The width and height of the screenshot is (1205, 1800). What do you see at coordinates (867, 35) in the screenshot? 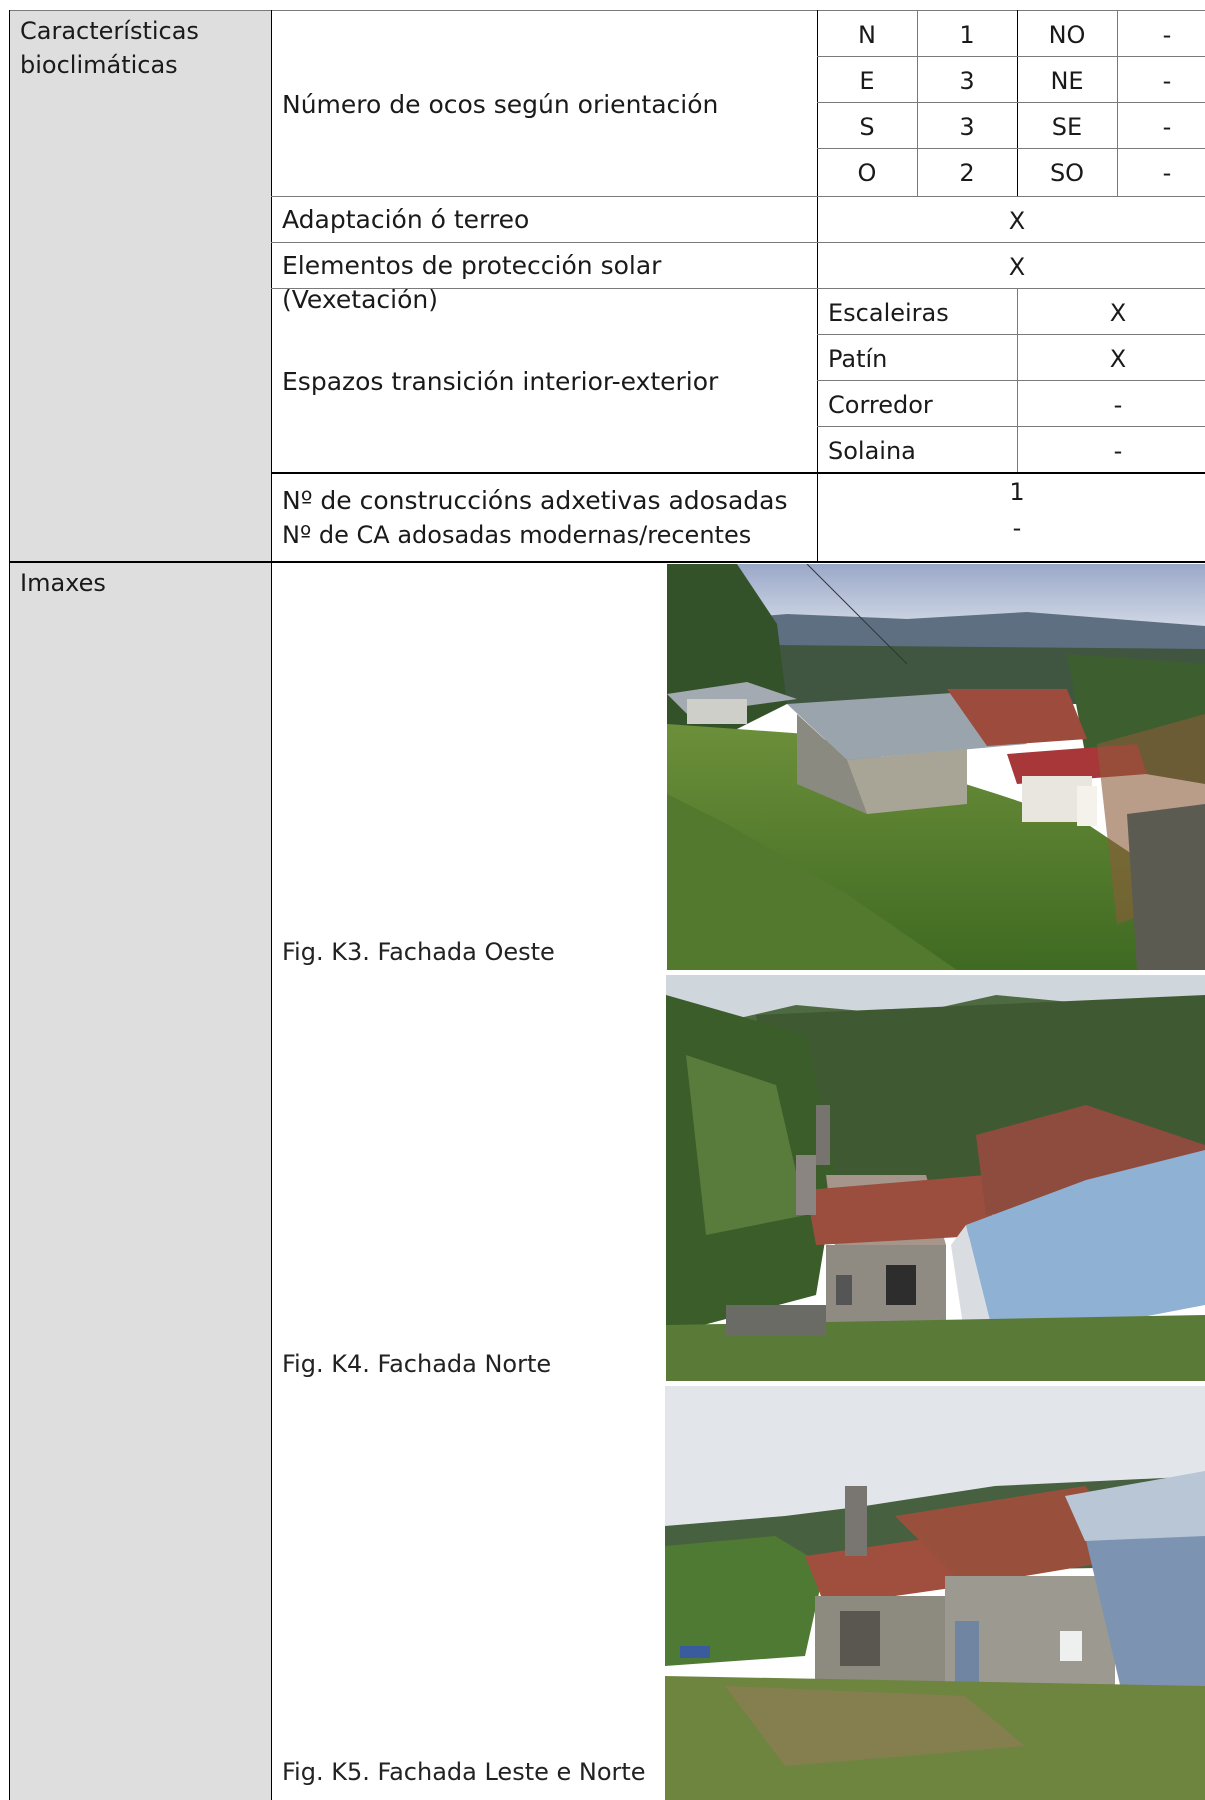
I see `orientation-cell: N` at bounding box center [867, 35].